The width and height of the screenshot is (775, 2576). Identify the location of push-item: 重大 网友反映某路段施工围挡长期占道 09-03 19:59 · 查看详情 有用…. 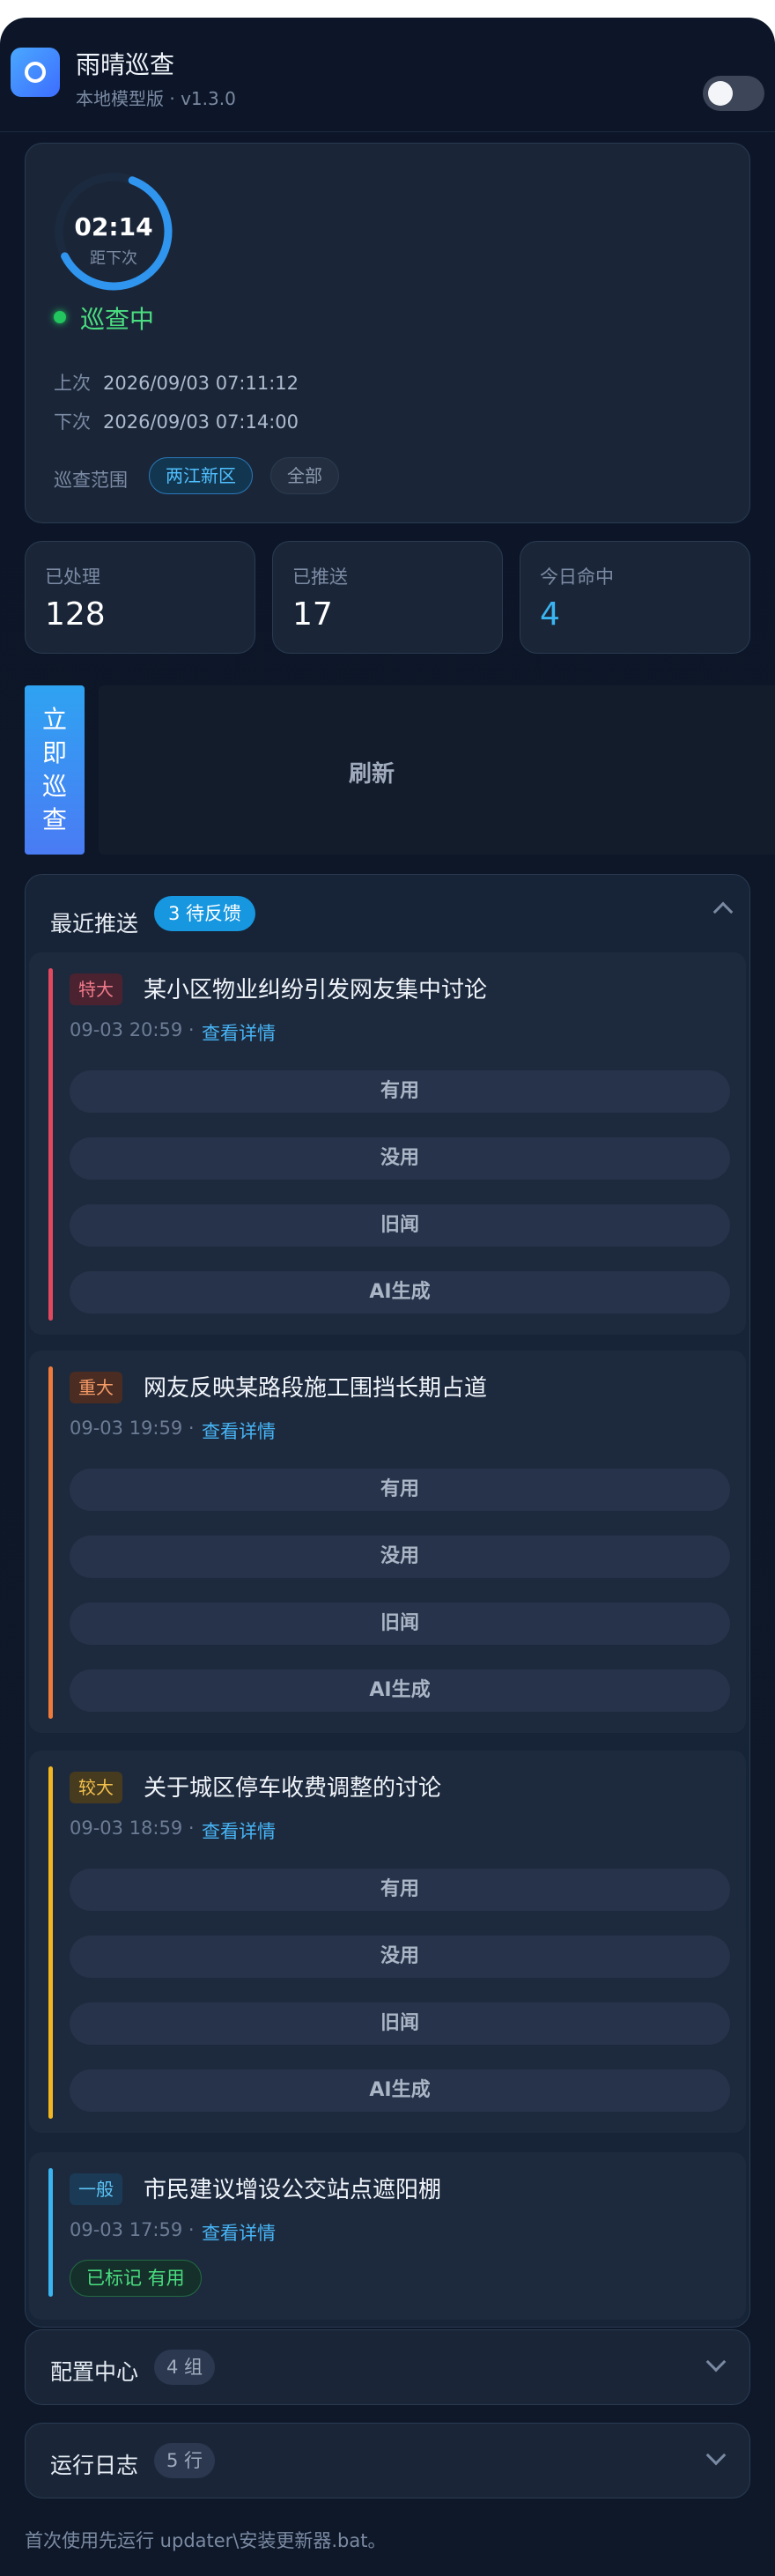
(387, 1542).